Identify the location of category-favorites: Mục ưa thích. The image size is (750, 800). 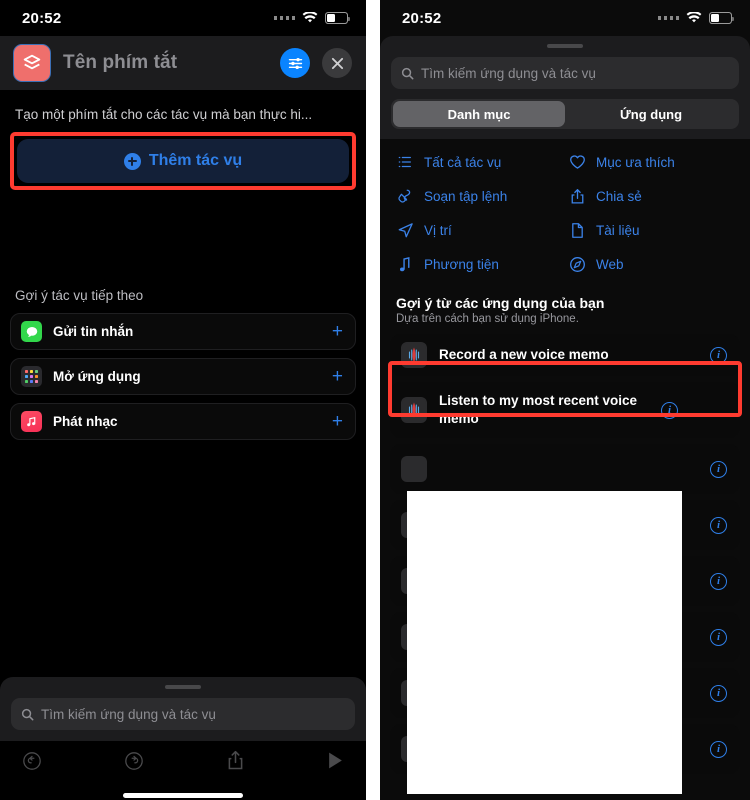
(651, 162).